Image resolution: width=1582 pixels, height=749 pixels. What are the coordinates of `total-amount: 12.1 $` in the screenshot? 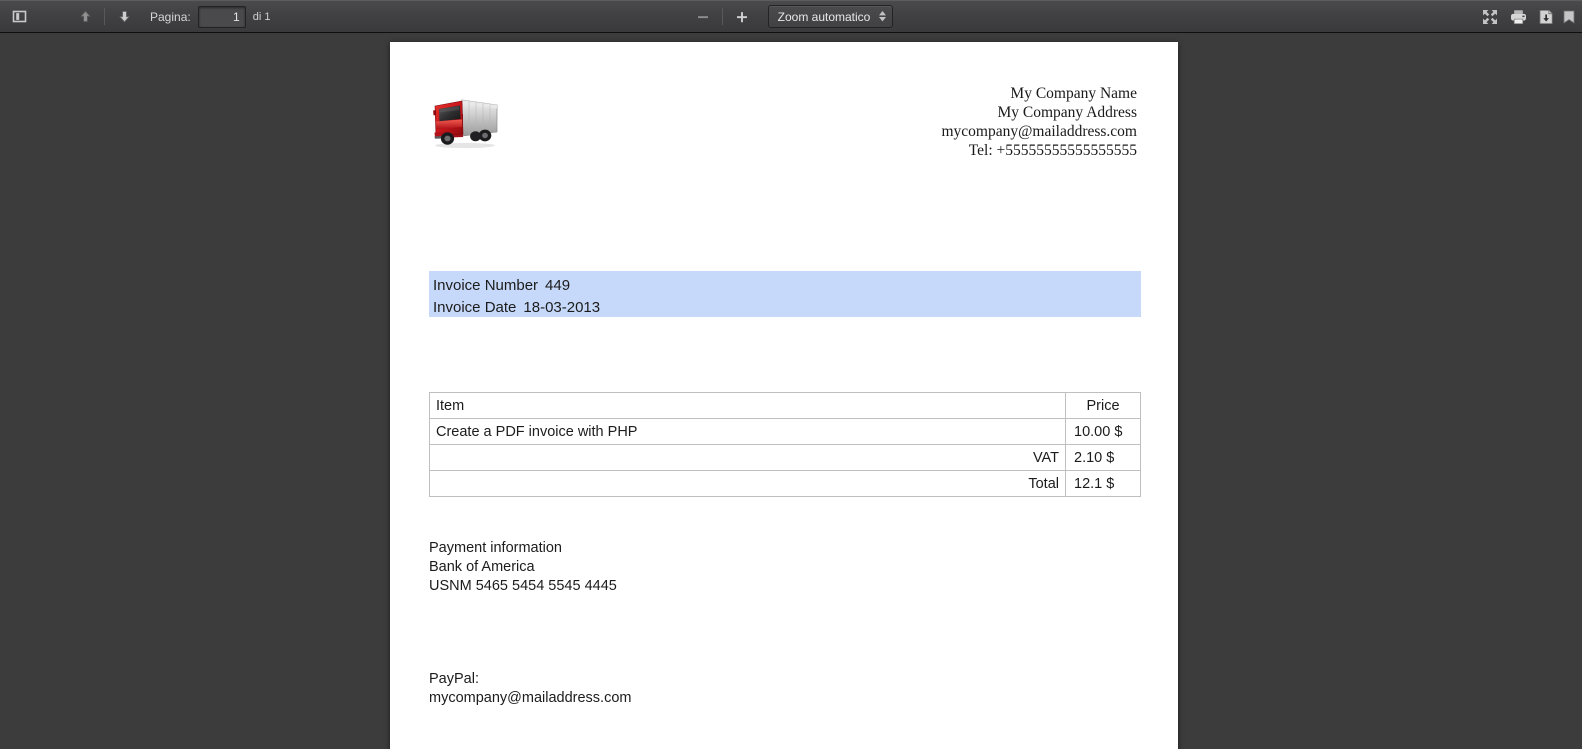 It's located at (1103, 483).